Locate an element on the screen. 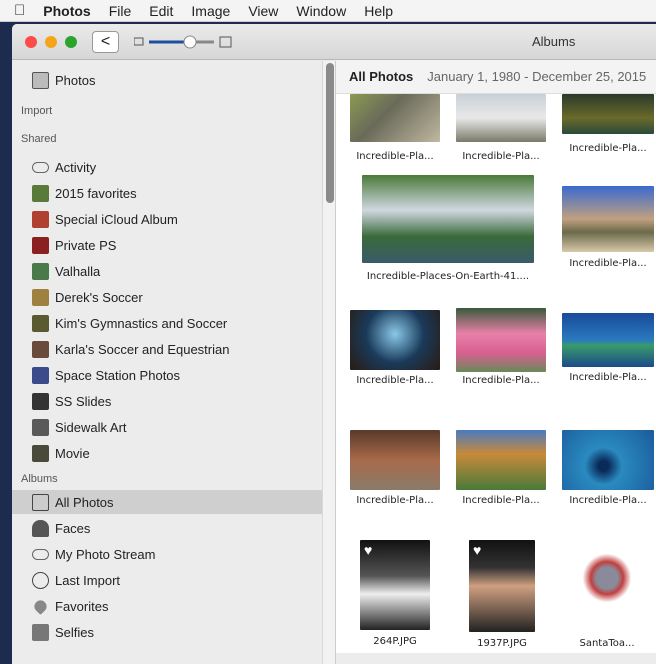 Image resolution: width=656 pixels, height=664 pixels. sidebar-item-album: Last Import is located at coordinates (177, 580).